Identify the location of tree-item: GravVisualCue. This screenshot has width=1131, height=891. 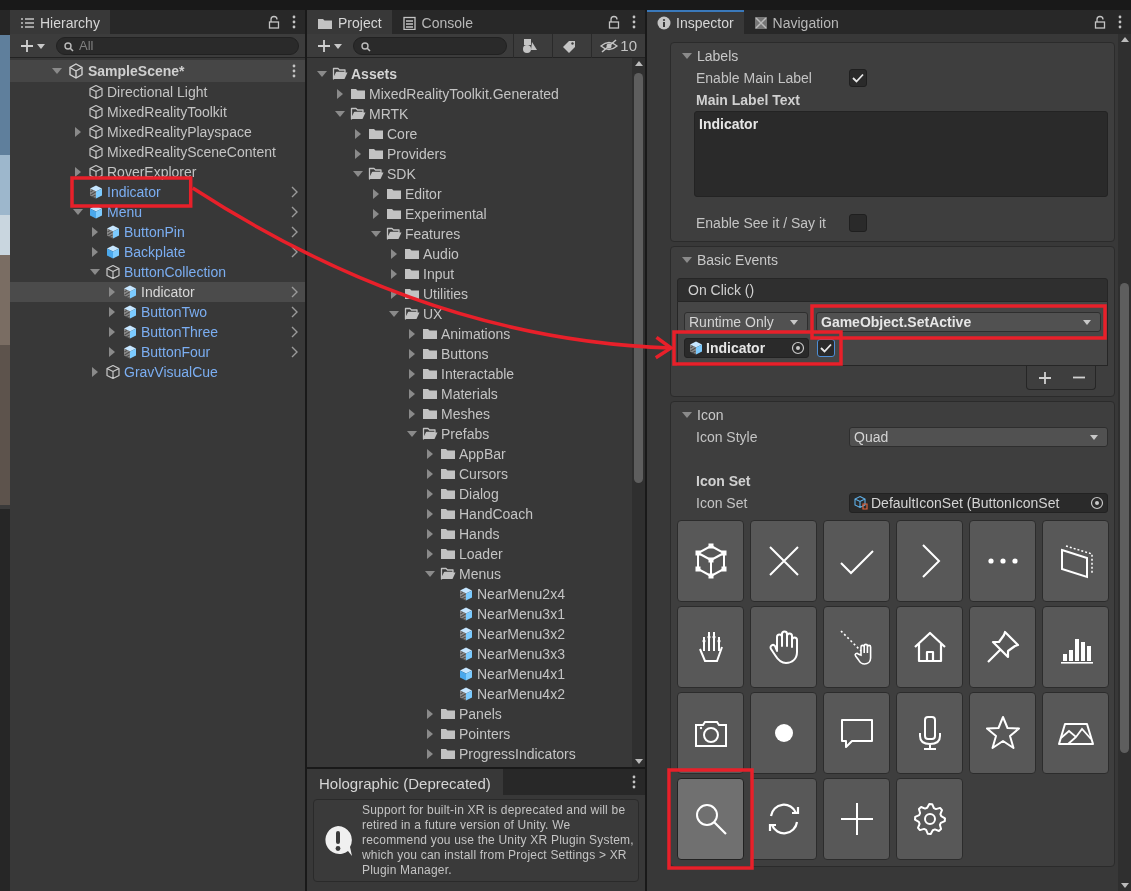
(157, 372).